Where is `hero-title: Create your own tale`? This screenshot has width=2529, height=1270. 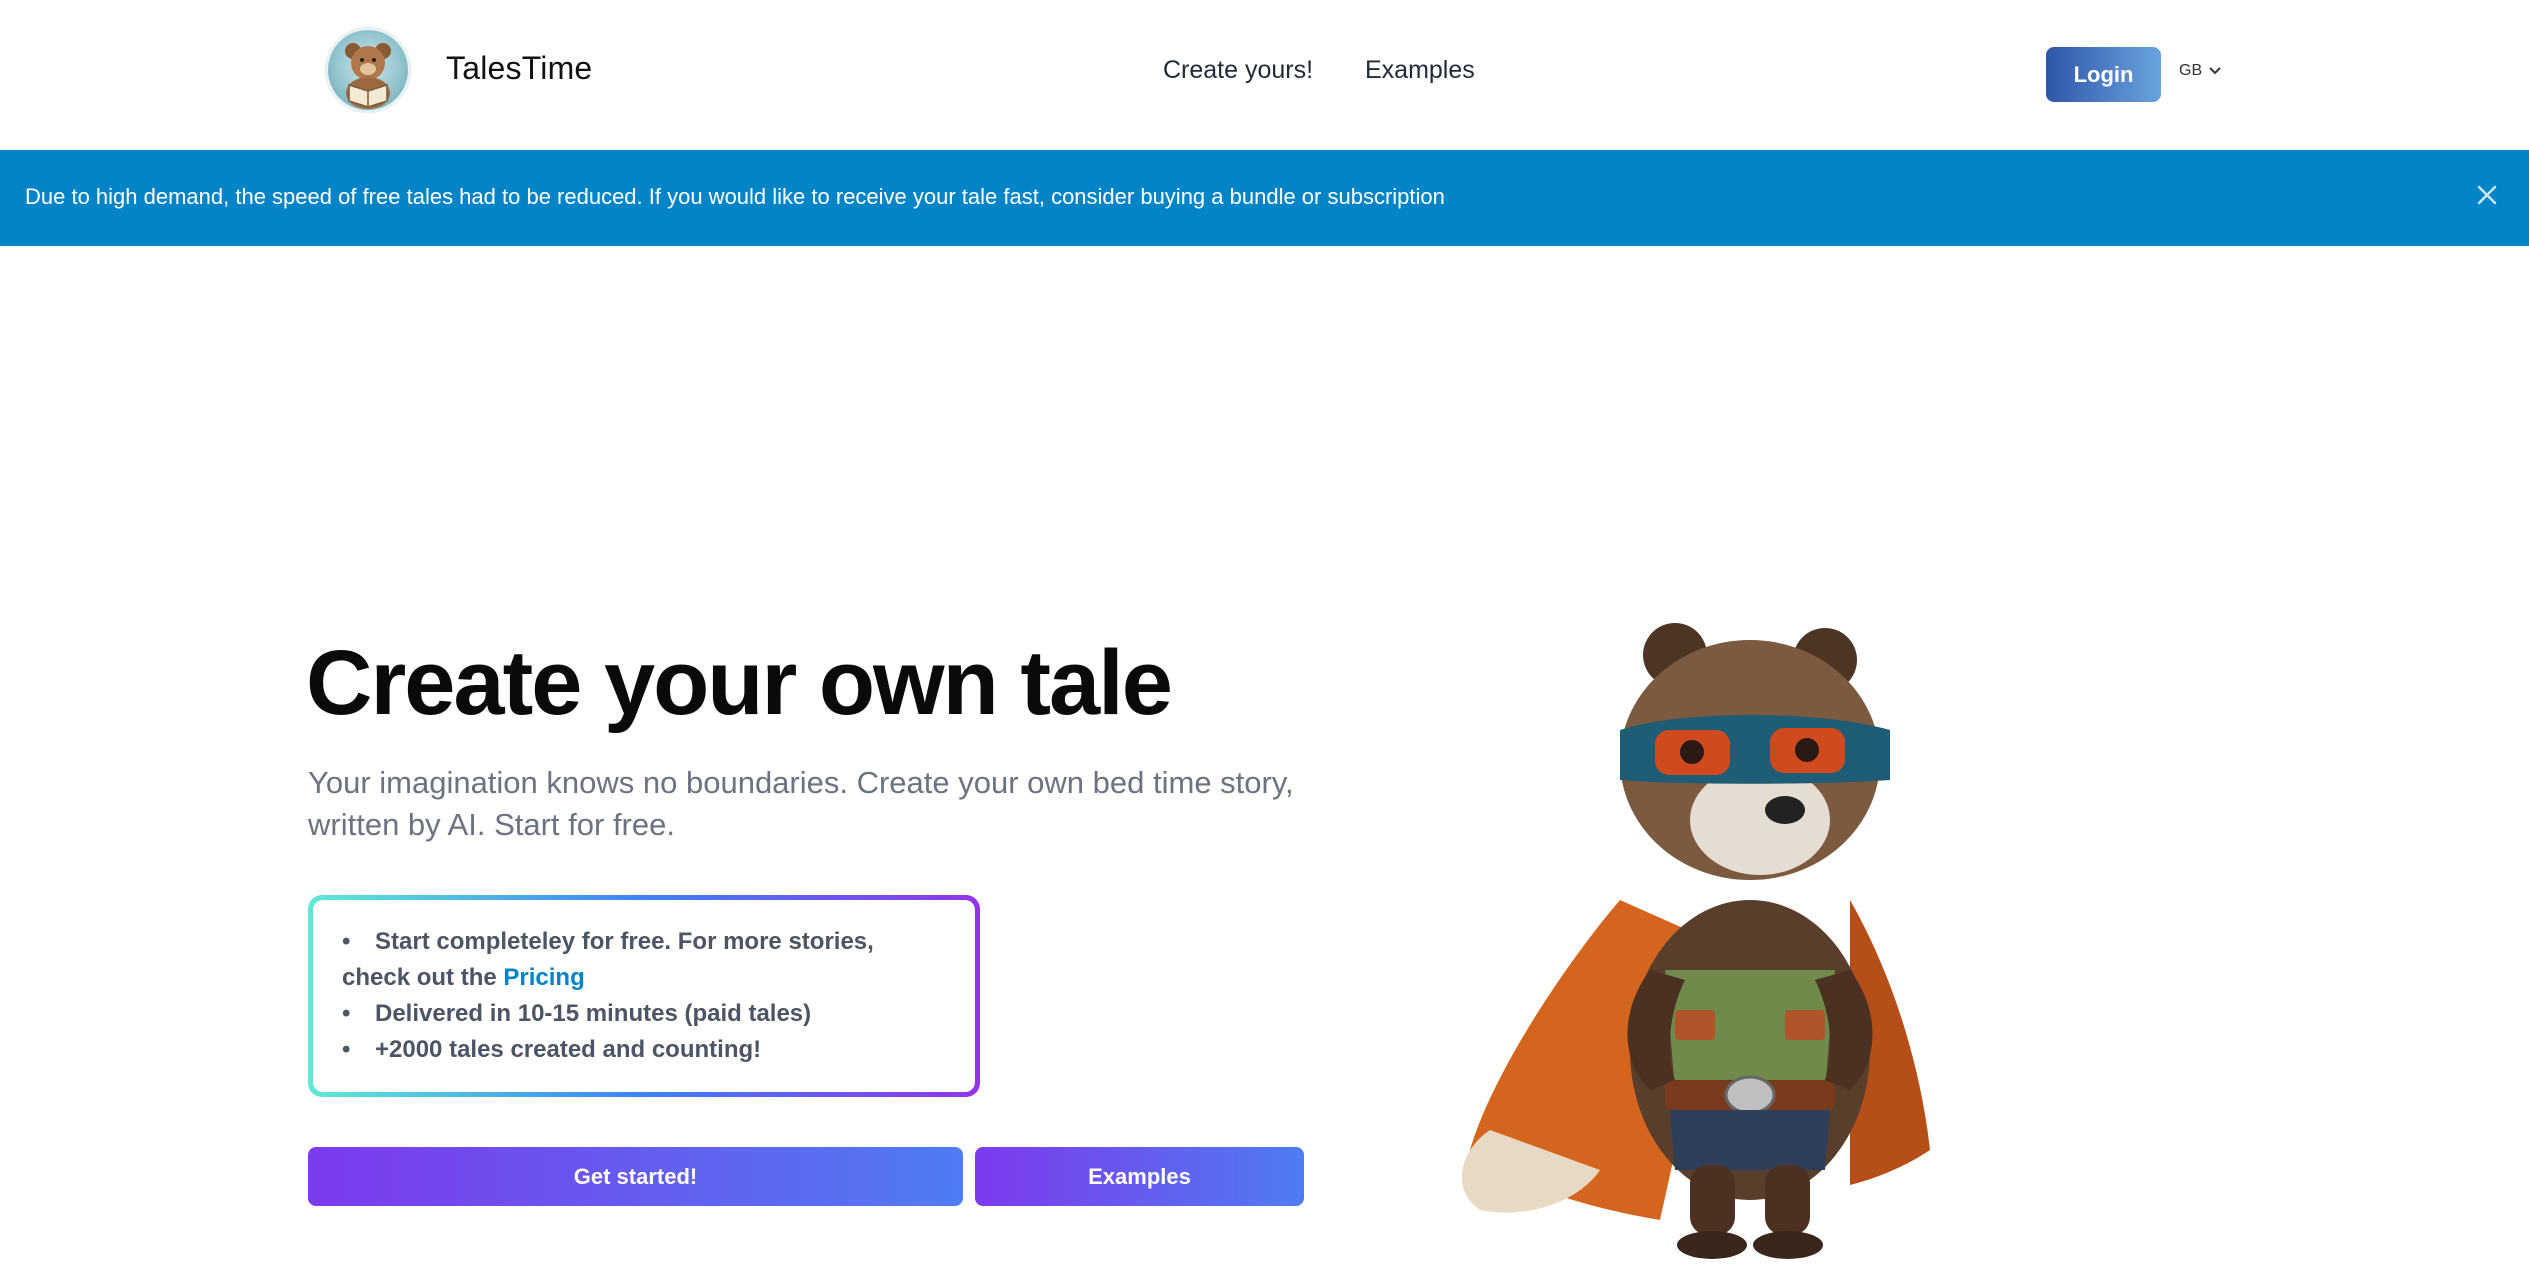 hero-title: Create your own tale is located at coordinates (739, 683).